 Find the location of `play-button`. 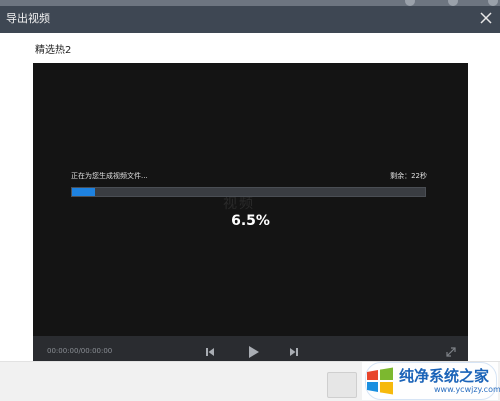

play-button is located at coordinates (253, 352).